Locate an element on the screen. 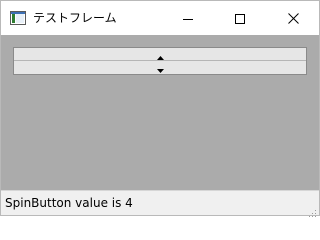 The image size is (320, 240). resize-grip-icon is located at coordinates (312, 210).